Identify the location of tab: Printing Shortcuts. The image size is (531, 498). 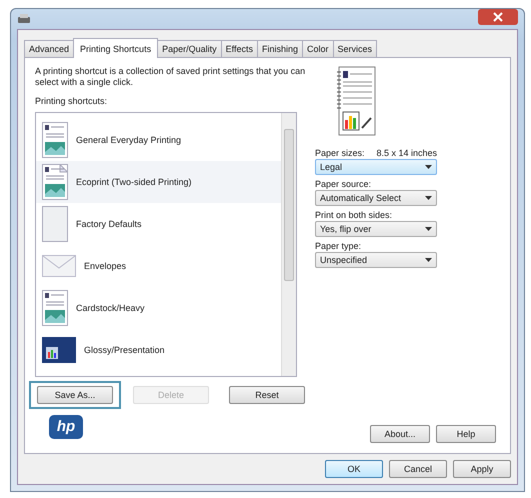
(115, 48).